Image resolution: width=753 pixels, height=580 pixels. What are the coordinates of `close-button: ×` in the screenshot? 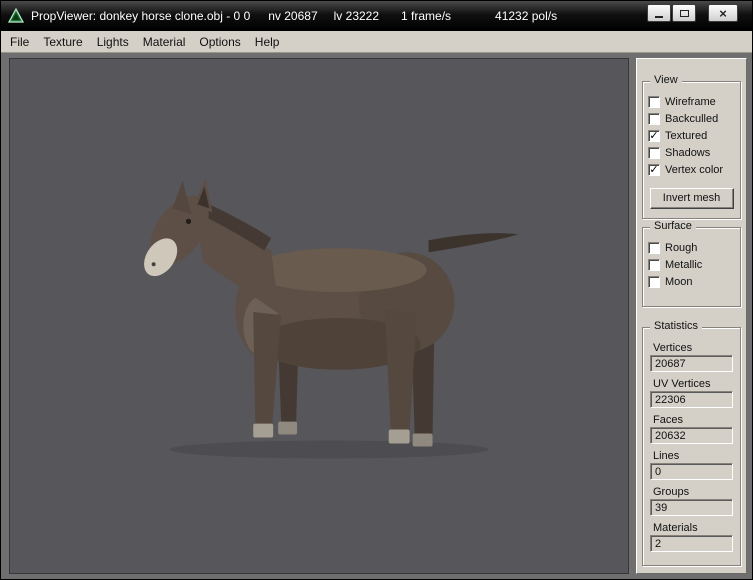 It's located at (723, 13).